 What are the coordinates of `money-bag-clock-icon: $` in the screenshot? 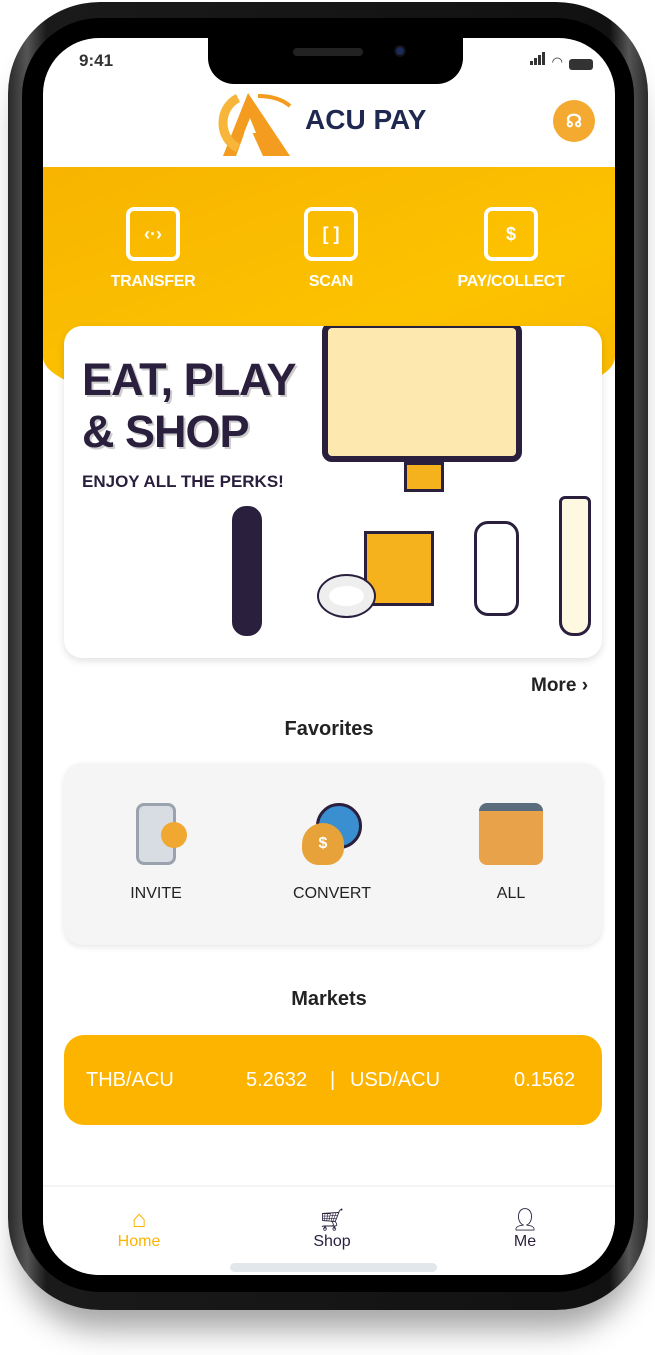 It's located at (332, 834).